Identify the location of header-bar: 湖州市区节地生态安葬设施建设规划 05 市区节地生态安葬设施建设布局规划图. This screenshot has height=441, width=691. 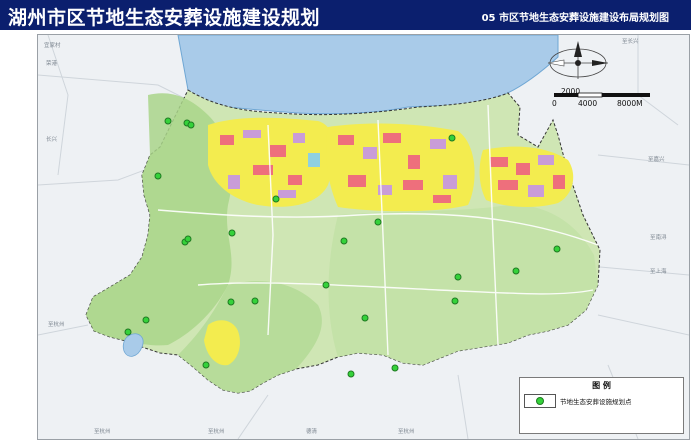
(345, 15).